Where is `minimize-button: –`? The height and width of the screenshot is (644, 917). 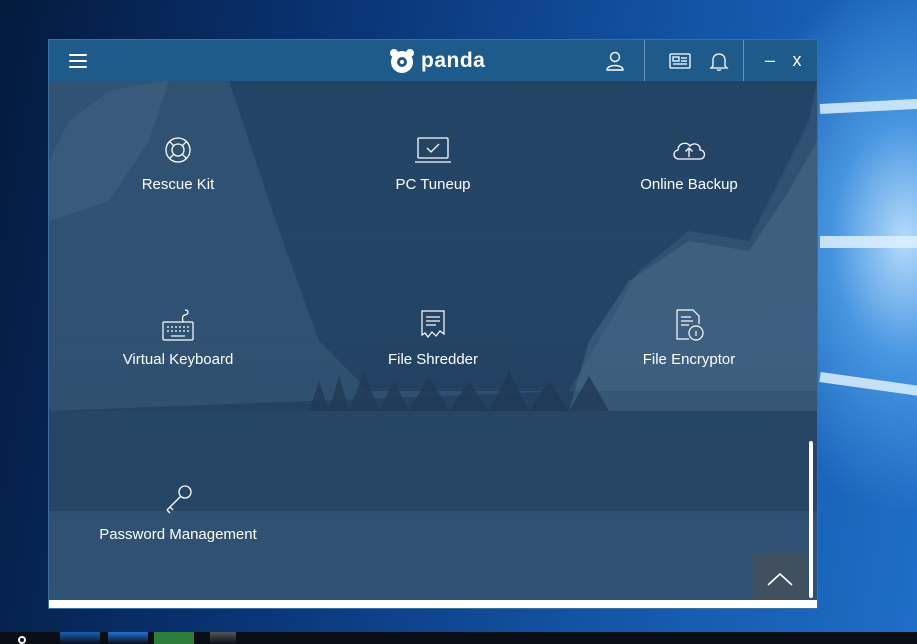 minimize-button: – is located at coordinates (770, 60).